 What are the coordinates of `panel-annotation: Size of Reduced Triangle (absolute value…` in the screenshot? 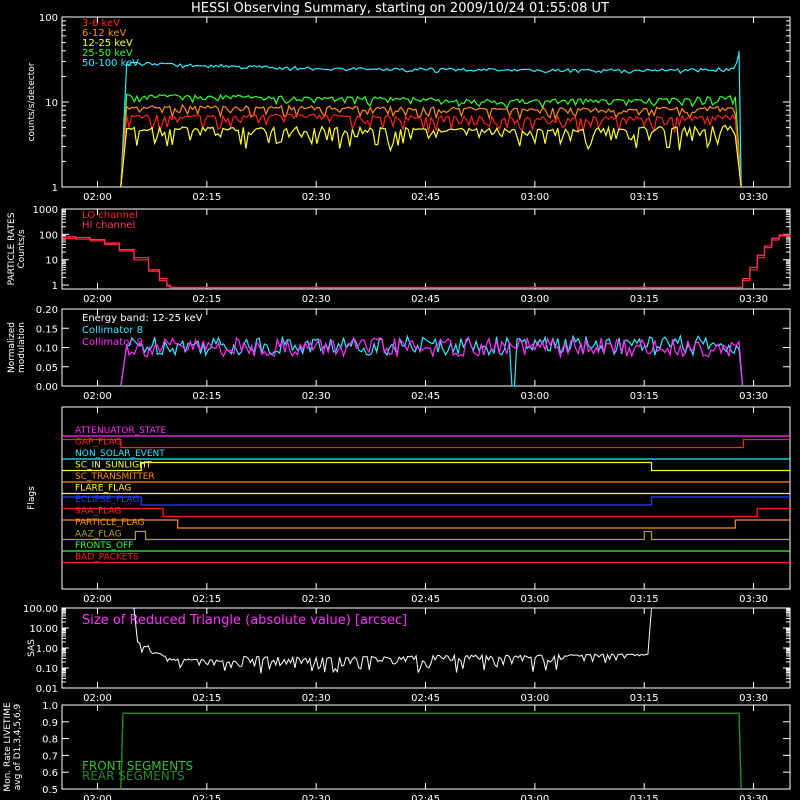 It's located at (244, 620).